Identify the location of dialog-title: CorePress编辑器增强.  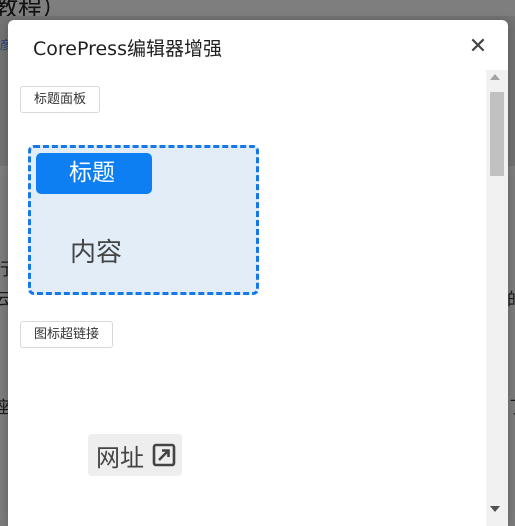
(127, 49).